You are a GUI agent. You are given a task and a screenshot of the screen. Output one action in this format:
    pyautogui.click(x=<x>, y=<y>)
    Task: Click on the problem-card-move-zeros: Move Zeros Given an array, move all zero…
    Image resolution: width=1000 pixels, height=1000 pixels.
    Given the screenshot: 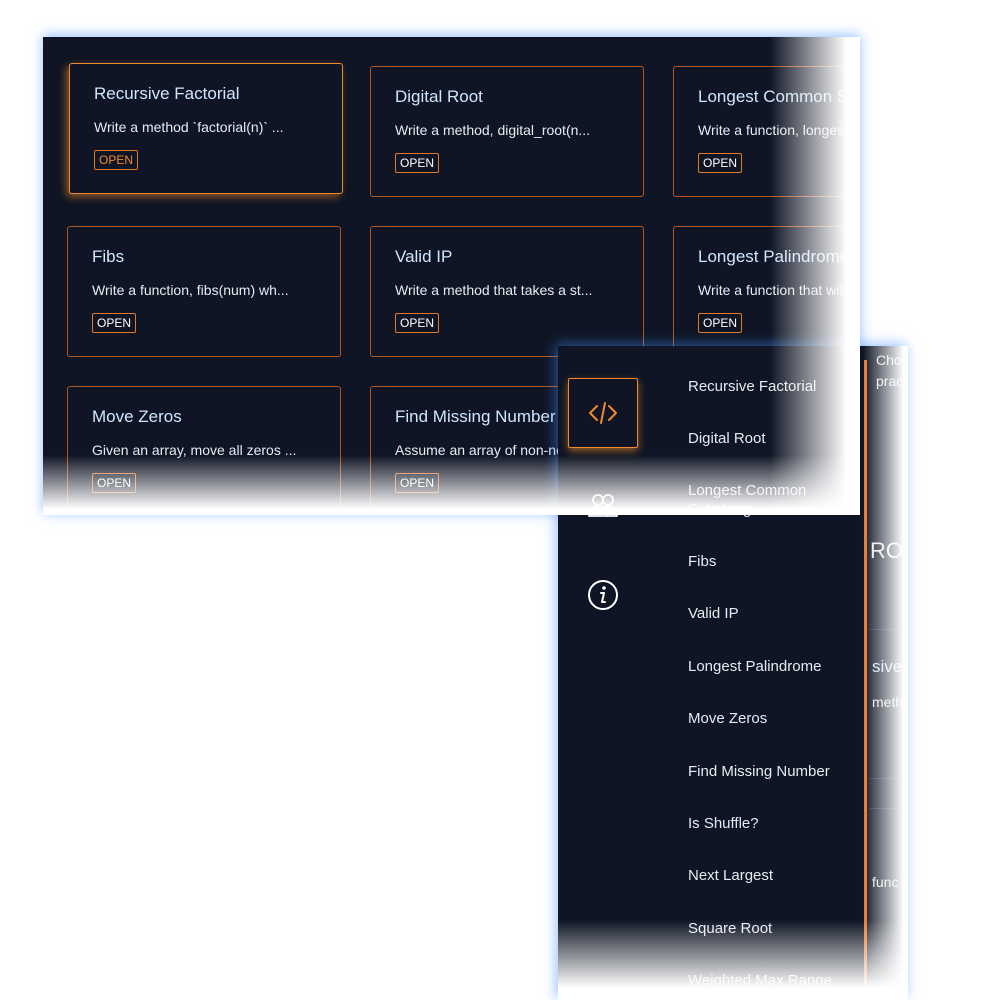 What is the action you would take?
    pyautogui.click(x=204, y=450)
    